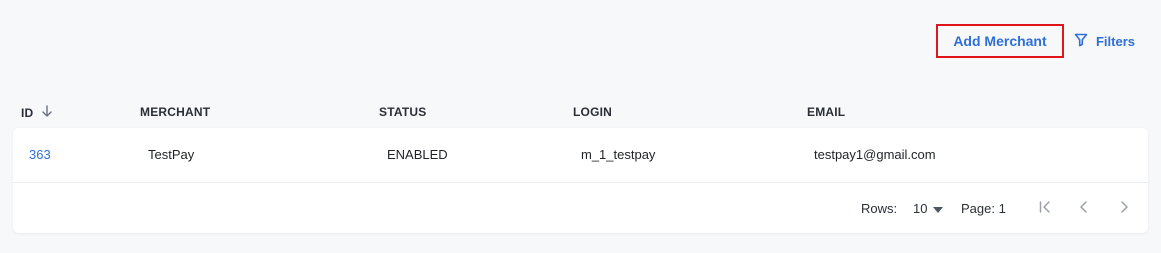 The image size is (1161, 253). Describe the element at coordinates (27, 113) in the screenshot. I see `column-header-id-label: ID` at that location.